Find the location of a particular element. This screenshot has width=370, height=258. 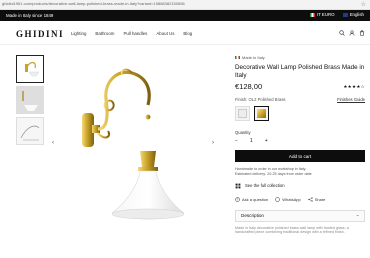

lamp-thumbnail-icon is located at coordinates (32, 69).